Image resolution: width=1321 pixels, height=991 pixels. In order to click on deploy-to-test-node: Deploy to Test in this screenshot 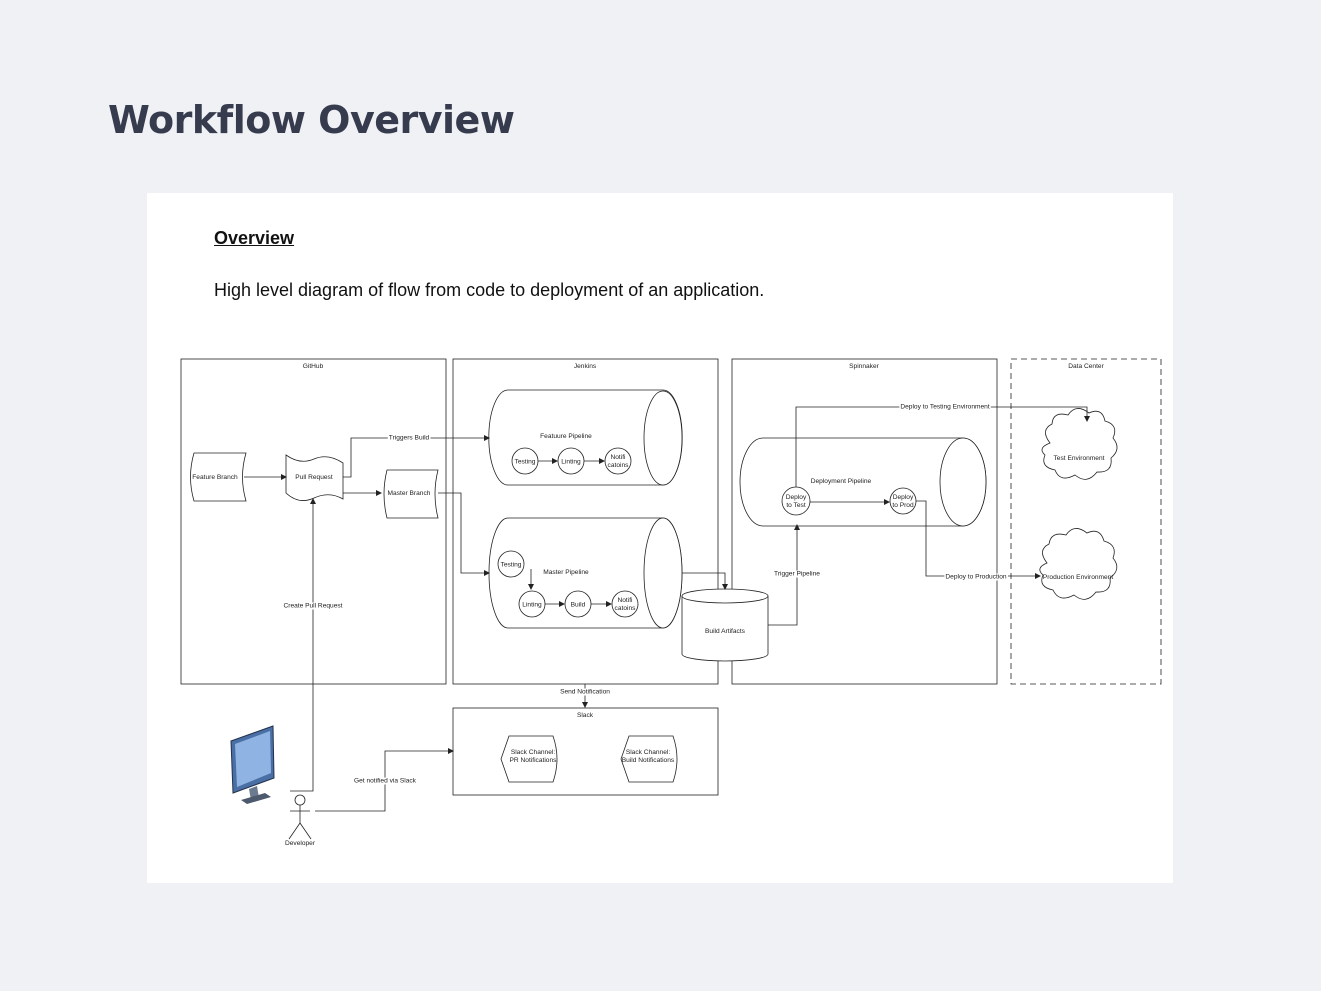, I will do `click(796, 501)`.